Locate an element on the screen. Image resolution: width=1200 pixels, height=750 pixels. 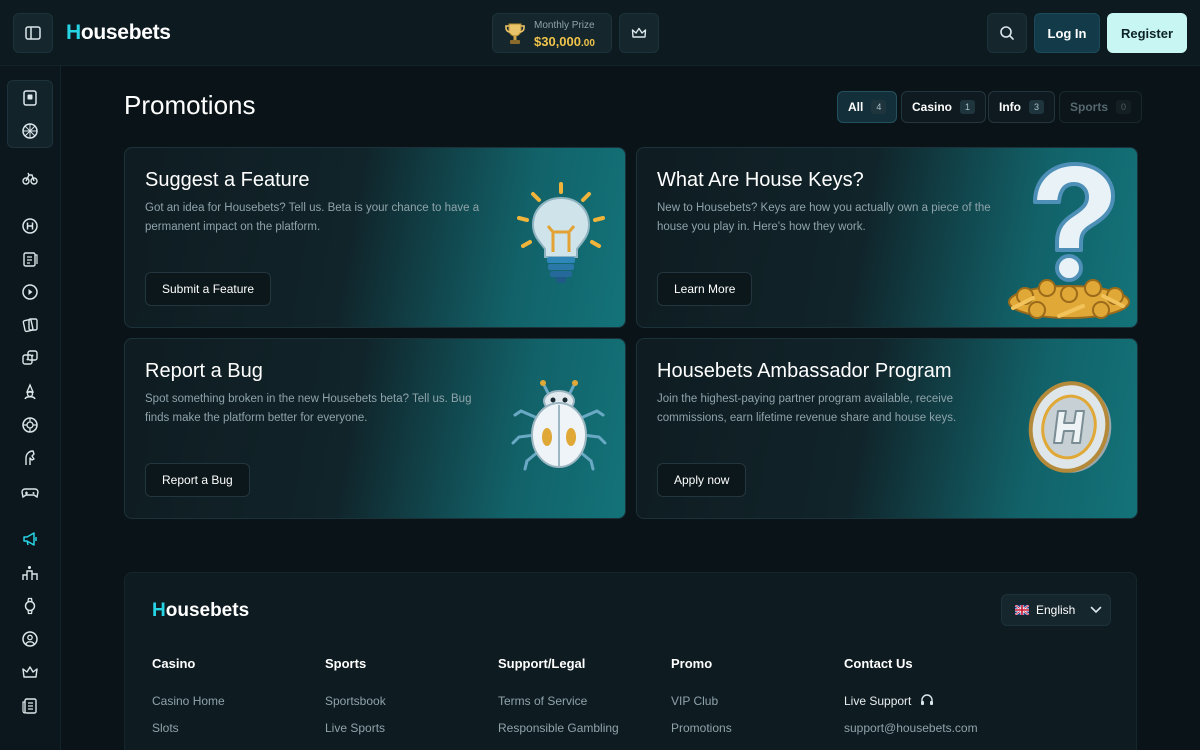
filter-count-badge: 4 is located at coordinates (879, 107).